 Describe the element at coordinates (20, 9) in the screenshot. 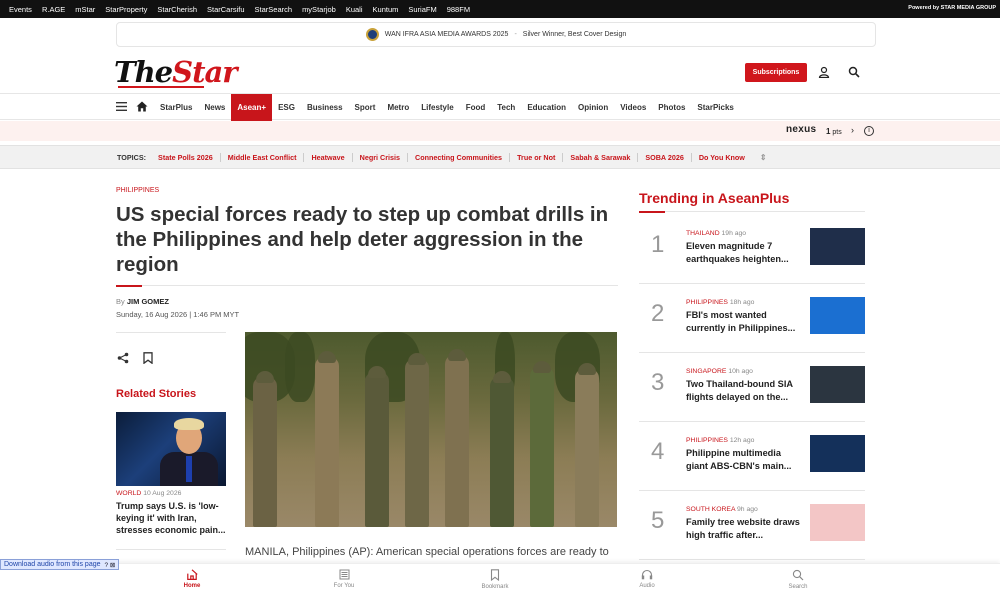

I see `network-link: Events` at that location.